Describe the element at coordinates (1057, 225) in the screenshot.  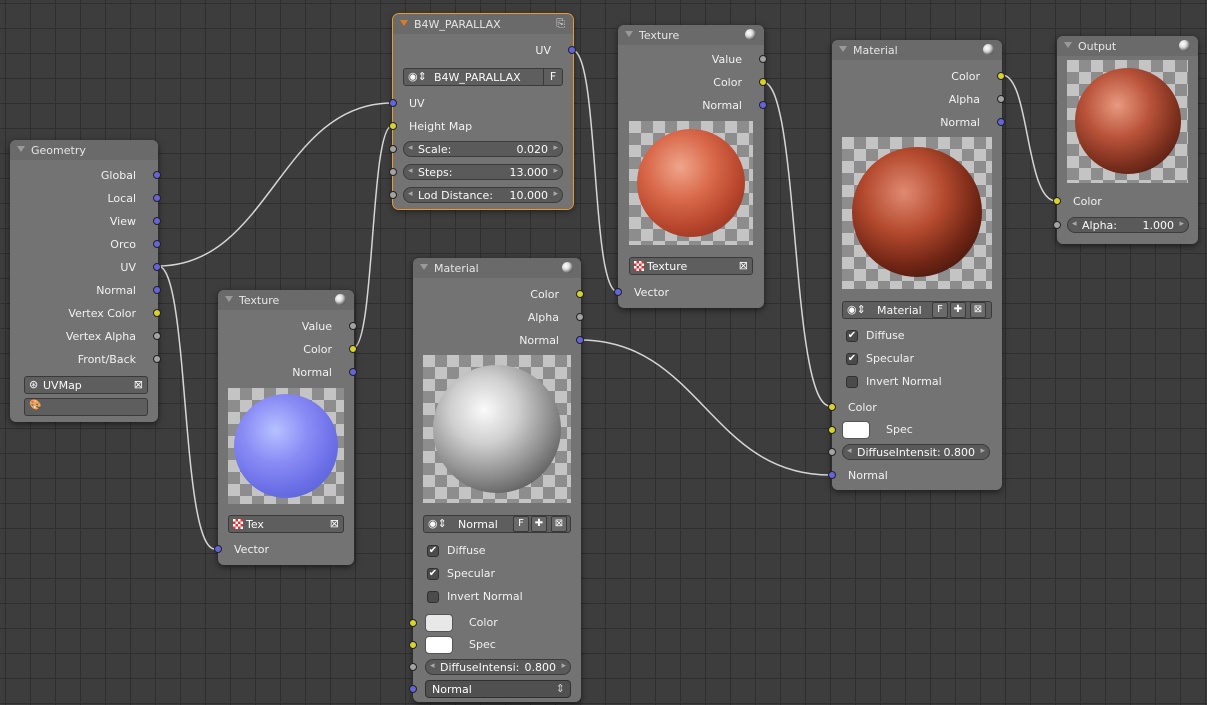
I see `socket-in-alpha` at that location.